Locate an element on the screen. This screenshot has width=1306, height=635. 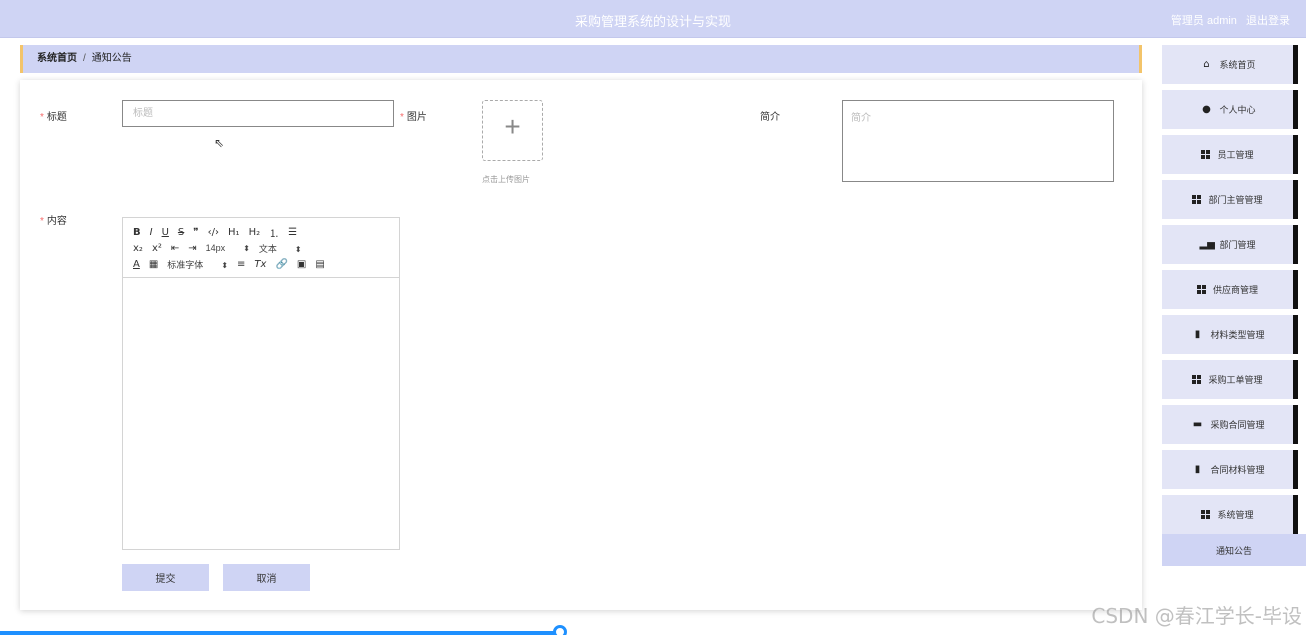
bold-icon: B is located at coordinates (137, 232).